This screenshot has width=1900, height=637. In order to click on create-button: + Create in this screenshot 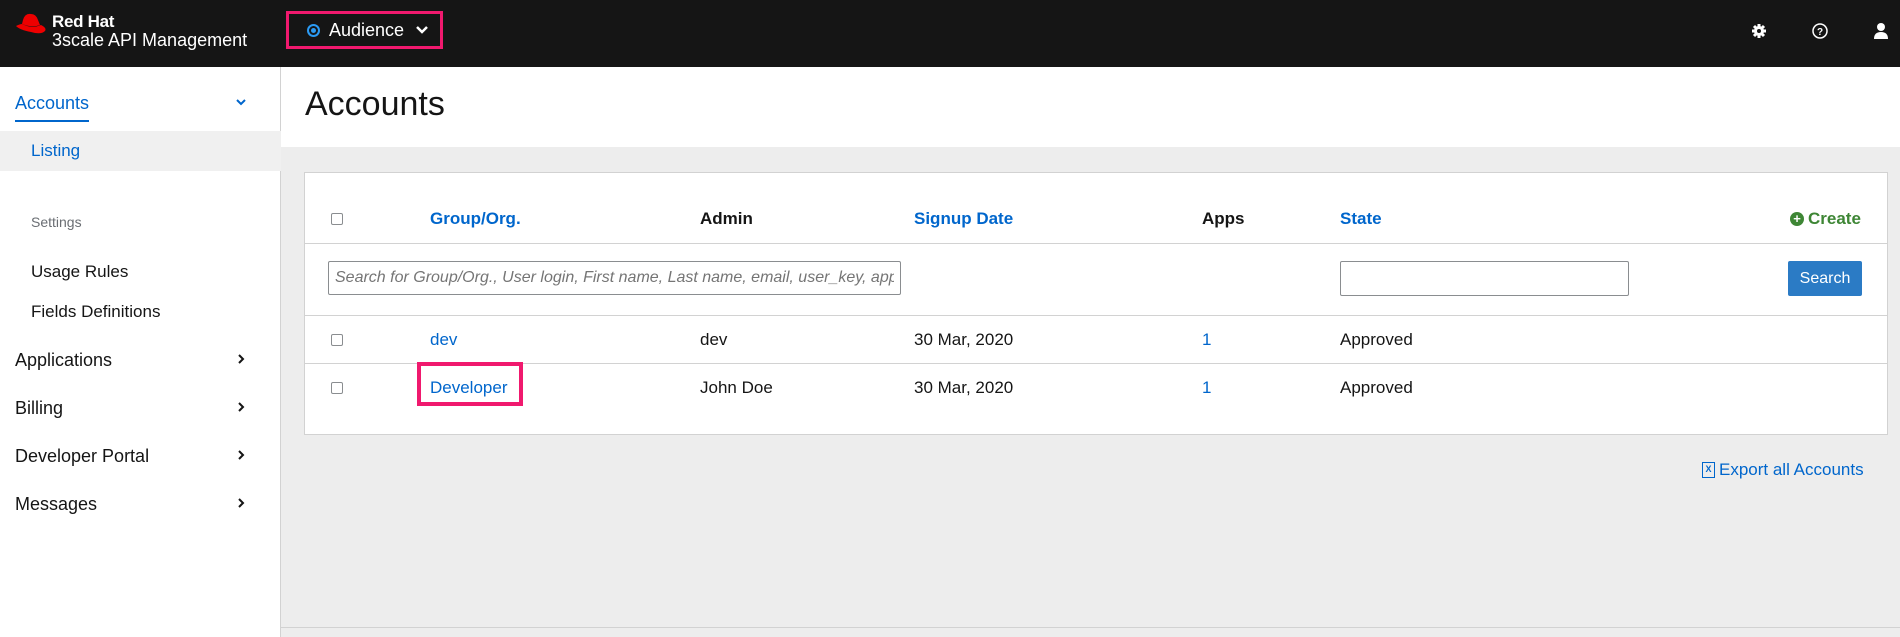, I will do `click(1825, 219)`.